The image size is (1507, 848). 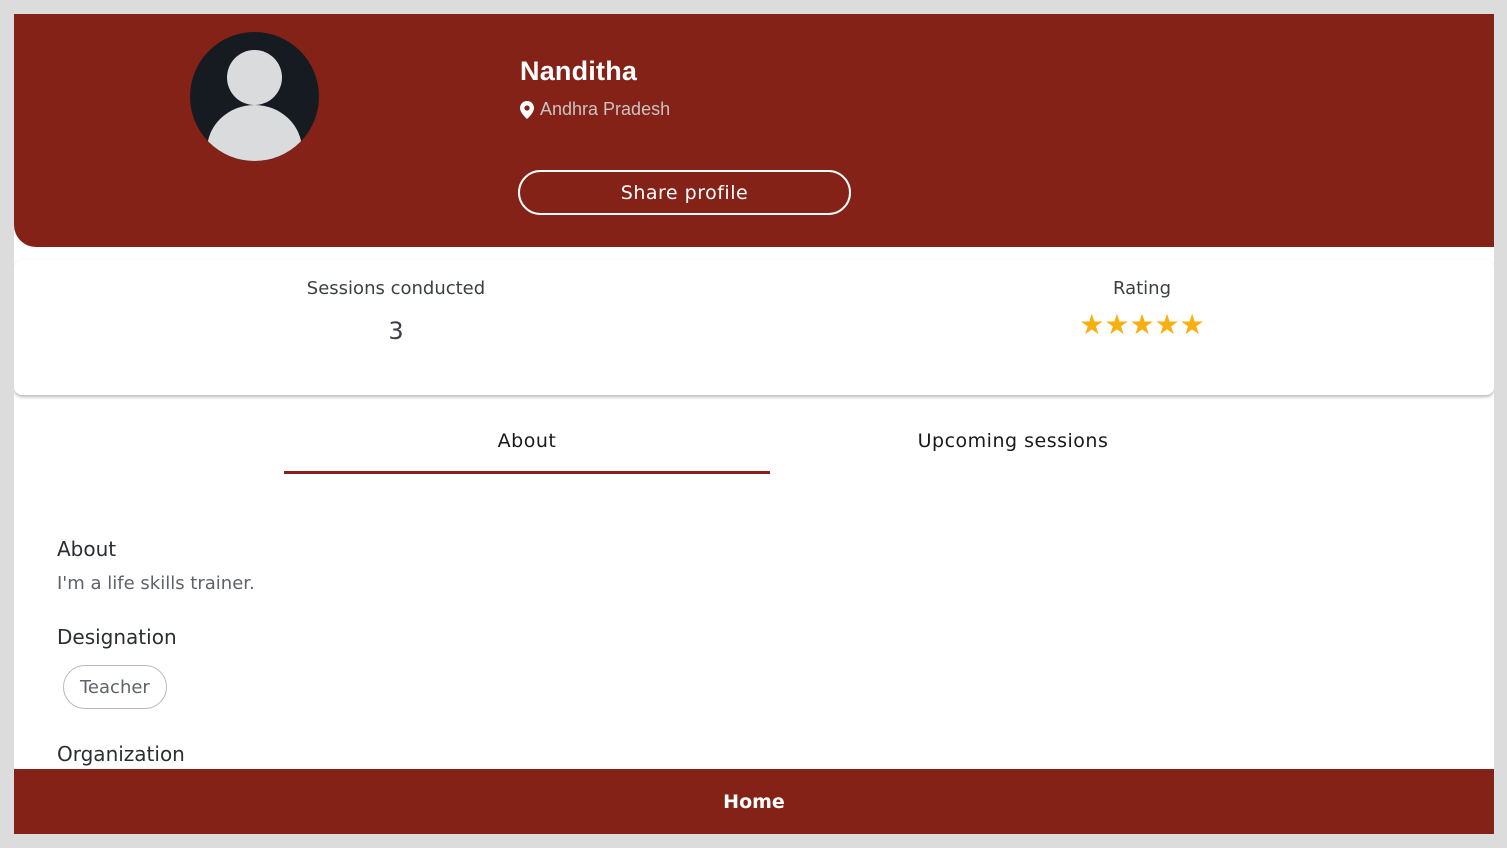 I want to click on share-profile-button: Share profile, so click(x=684, y=192).